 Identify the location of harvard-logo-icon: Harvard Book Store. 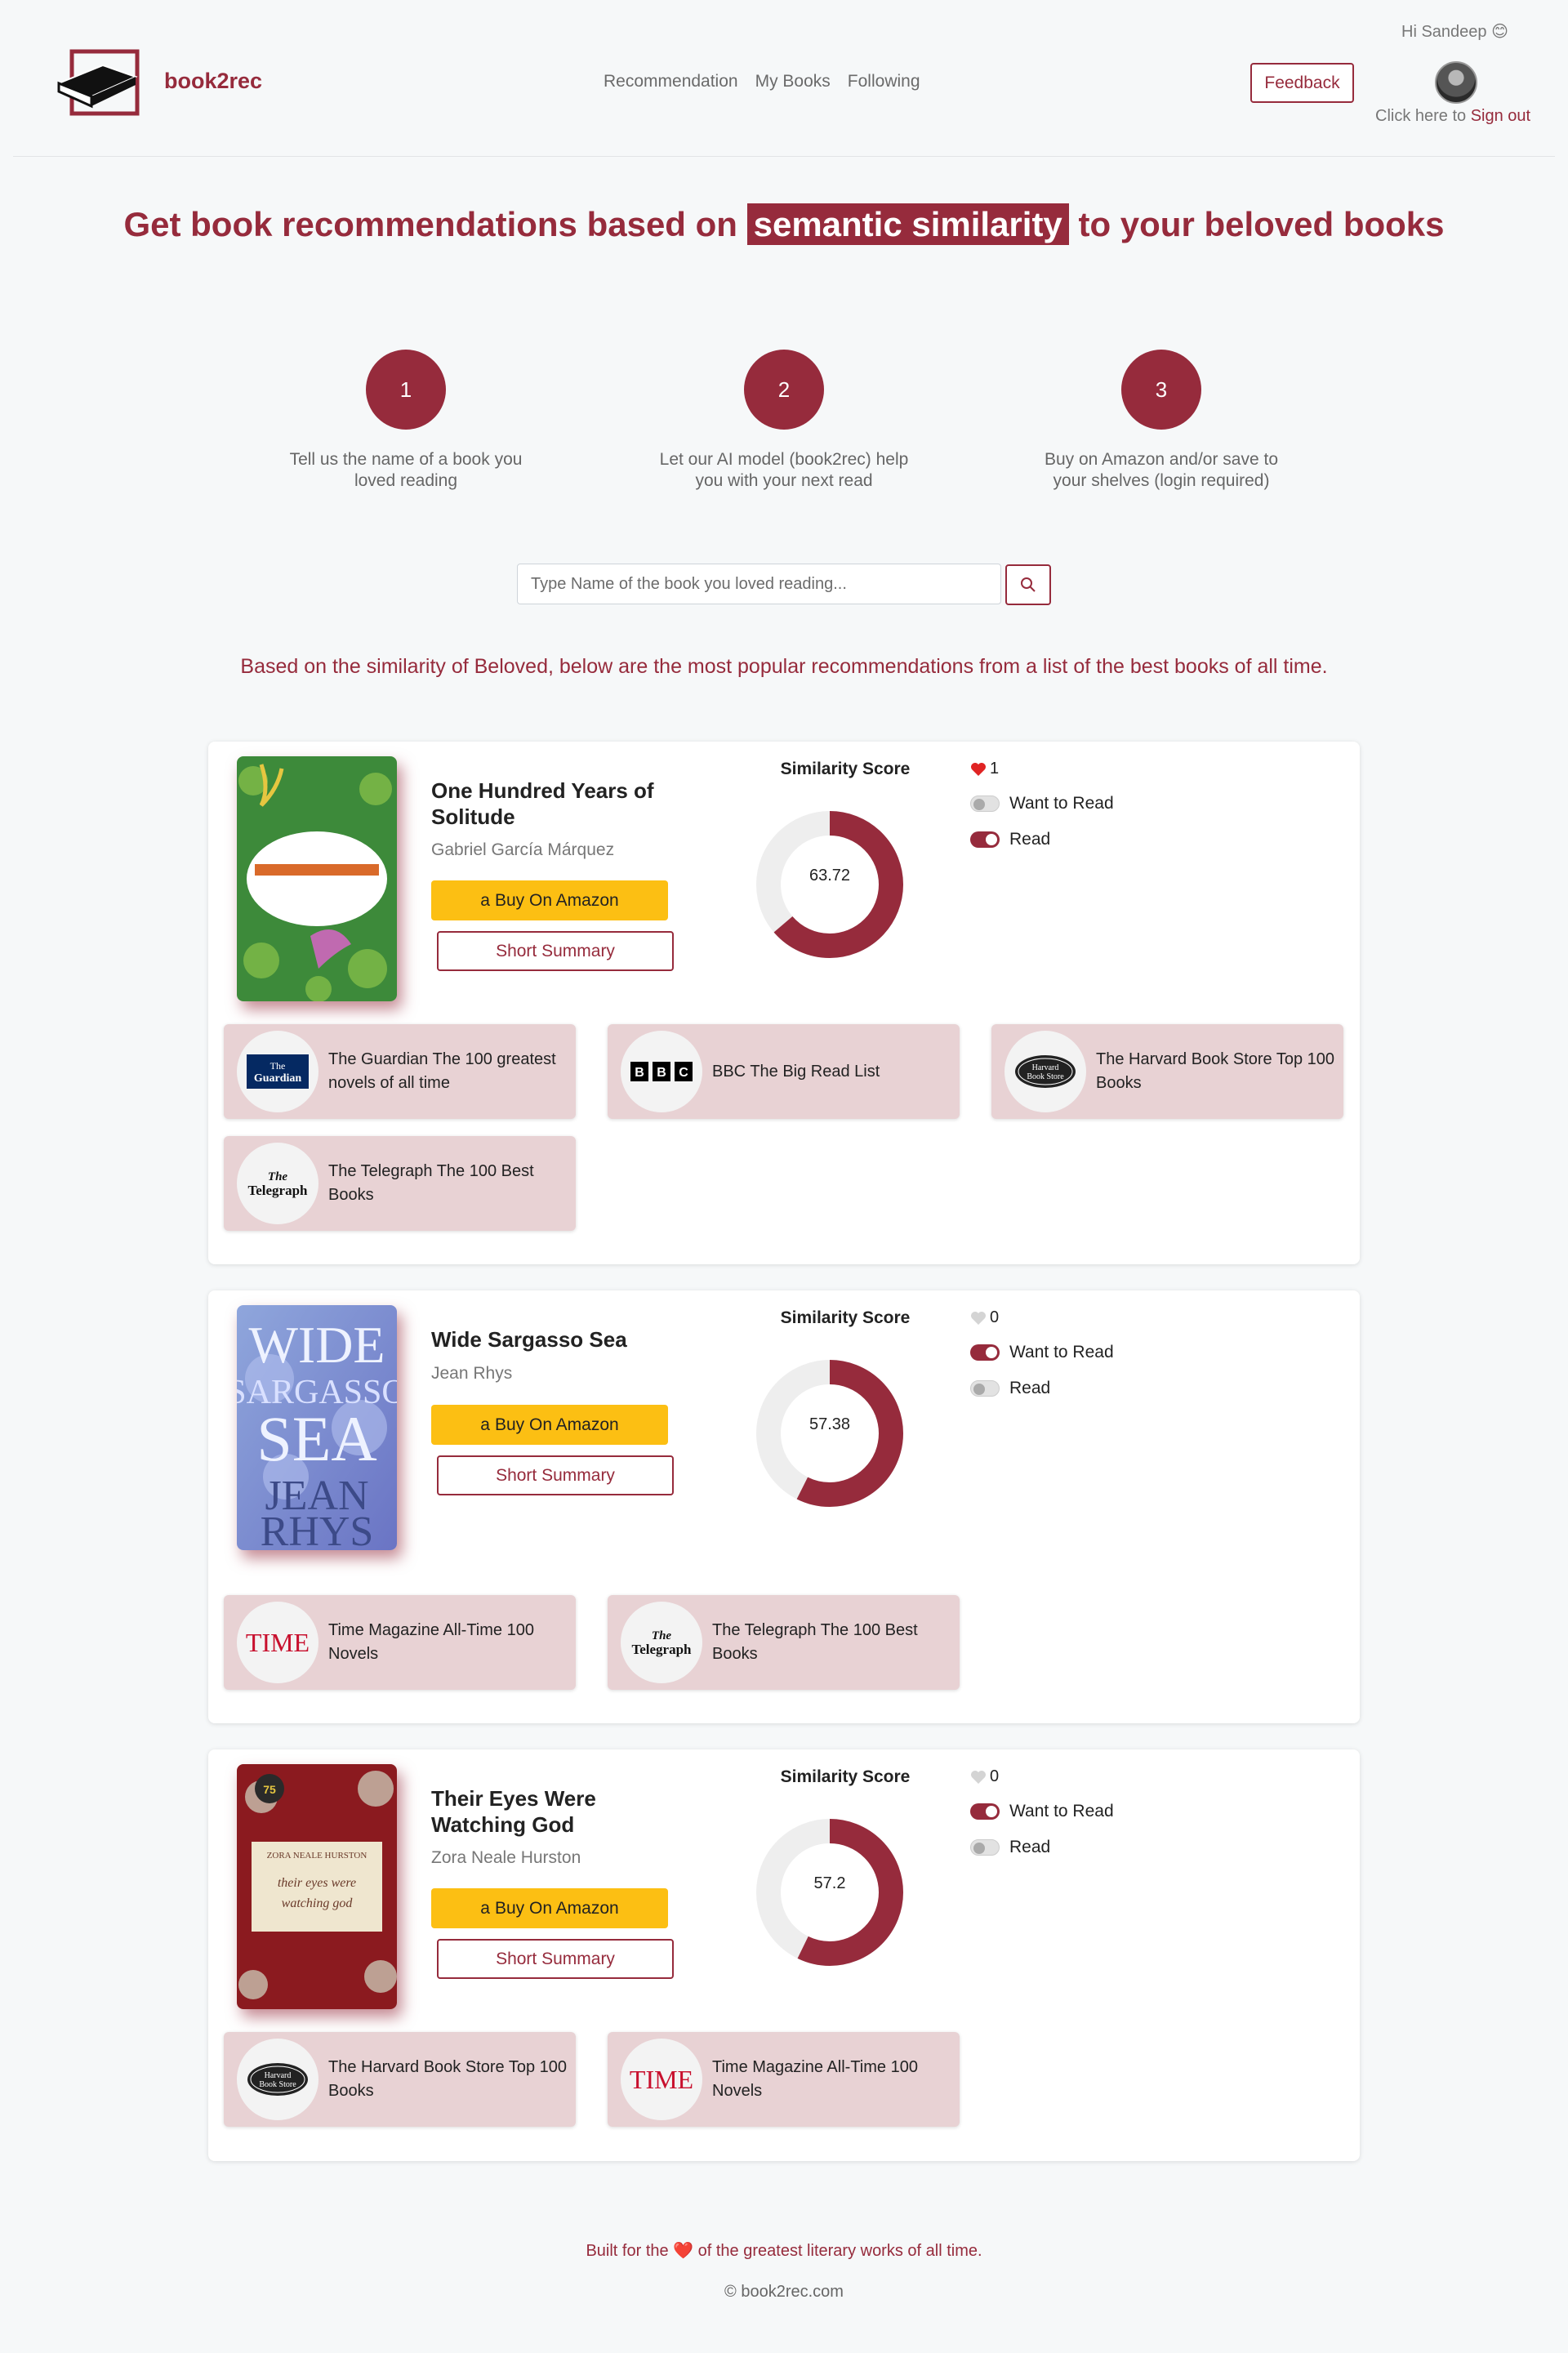
(277, 2079).